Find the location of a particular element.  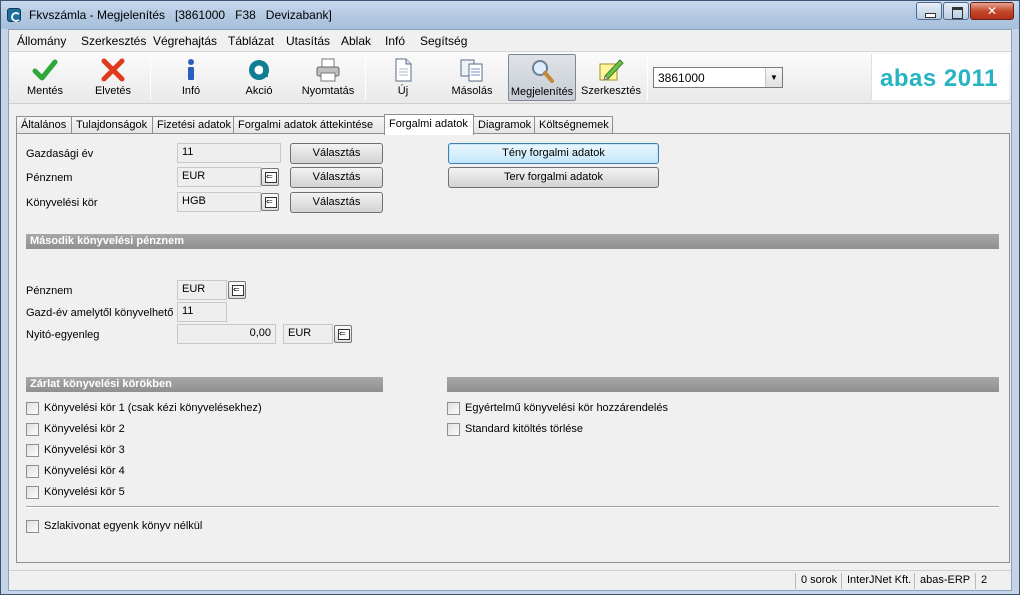

tab-koltsegnemek: Költségnemek is located at coordinates (573, 125).